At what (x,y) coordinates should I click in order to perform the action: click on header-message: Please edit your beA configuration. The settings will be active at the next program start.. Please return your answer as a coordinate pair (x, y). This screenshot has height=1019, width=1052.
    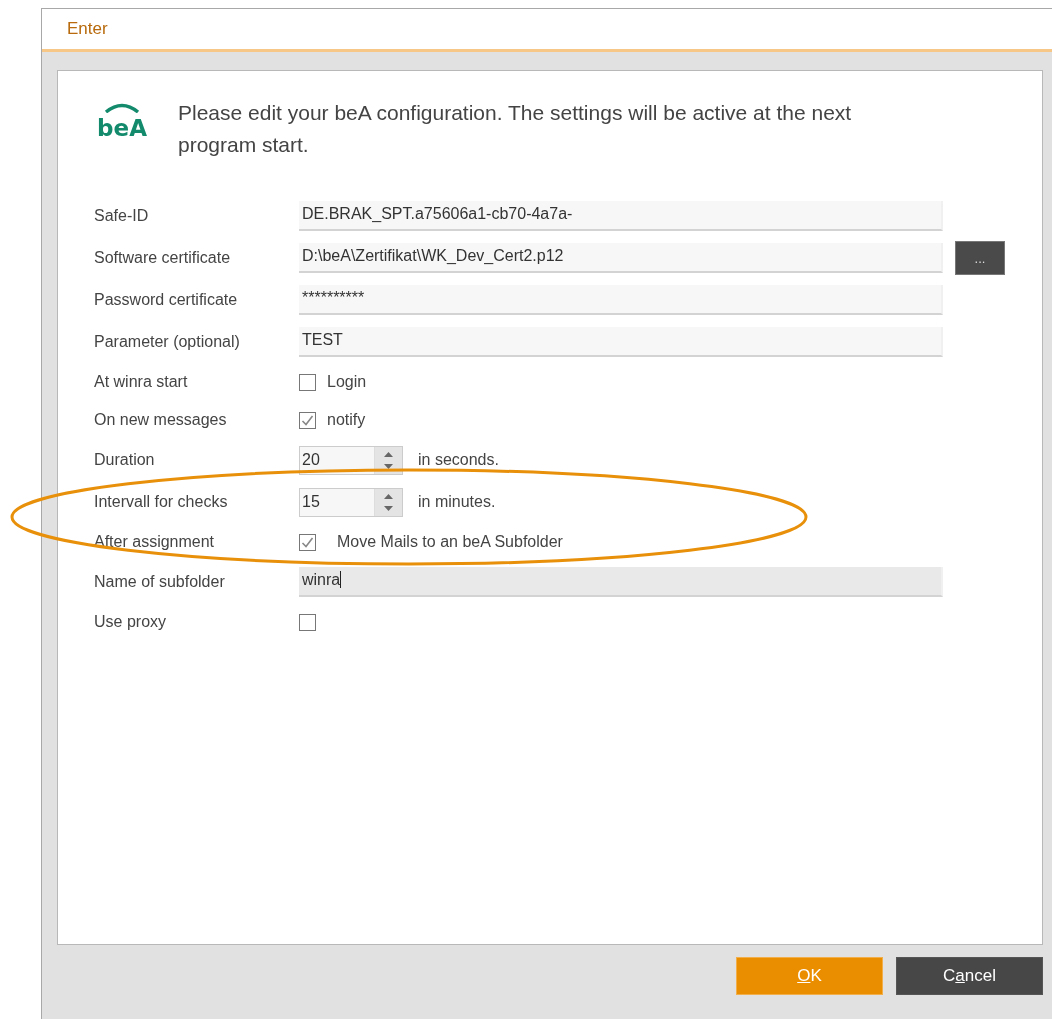
    Looking at the image, I should click on (515, 129).